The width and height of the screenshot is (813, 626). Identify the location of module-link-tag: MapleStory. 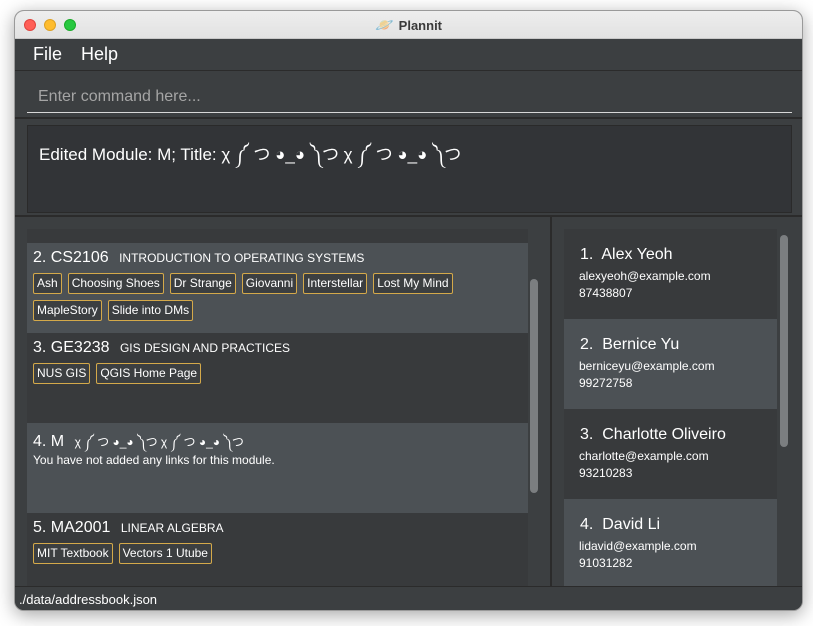
(67, 310).